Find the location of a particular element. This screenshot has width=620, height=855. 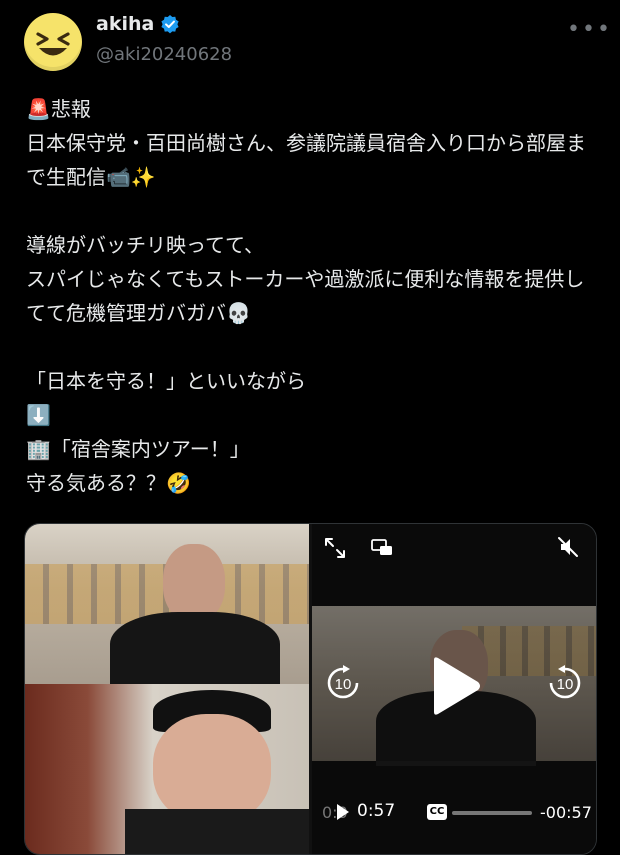

progress-track is located at coordinates (492, 813).